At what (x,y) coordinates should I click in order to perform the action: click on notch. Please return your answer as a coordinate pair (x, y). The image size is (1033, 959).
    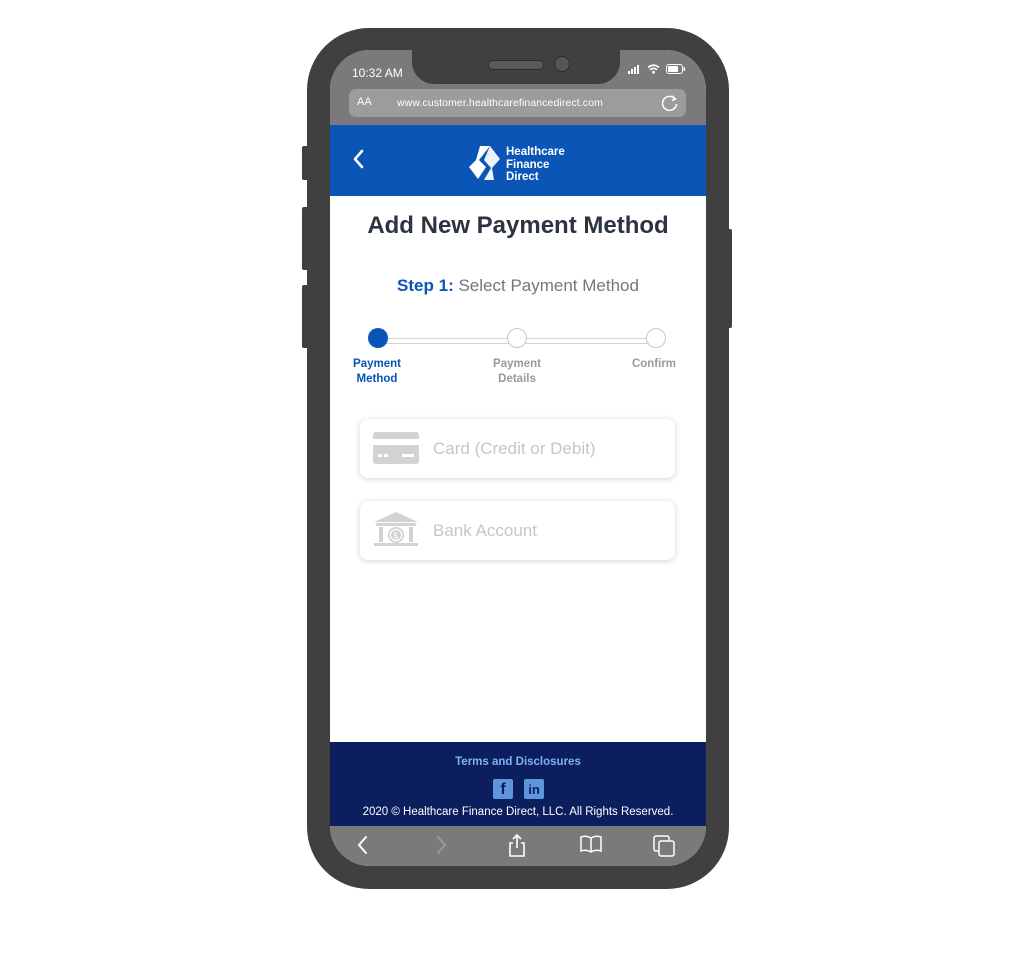
    Looking at the image, I should click on (516, 67).